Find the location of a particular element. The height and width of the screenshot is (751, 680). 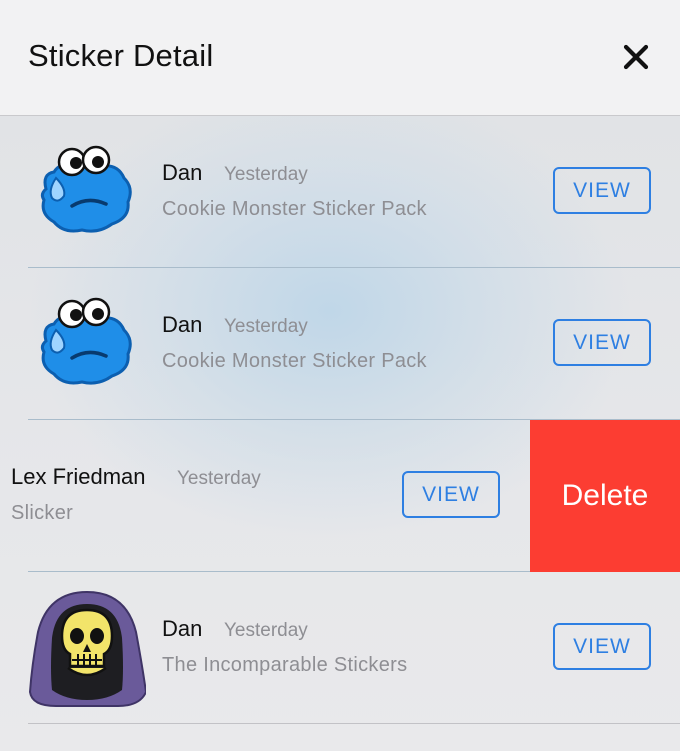

close-button is located at coordinates (636, 57).